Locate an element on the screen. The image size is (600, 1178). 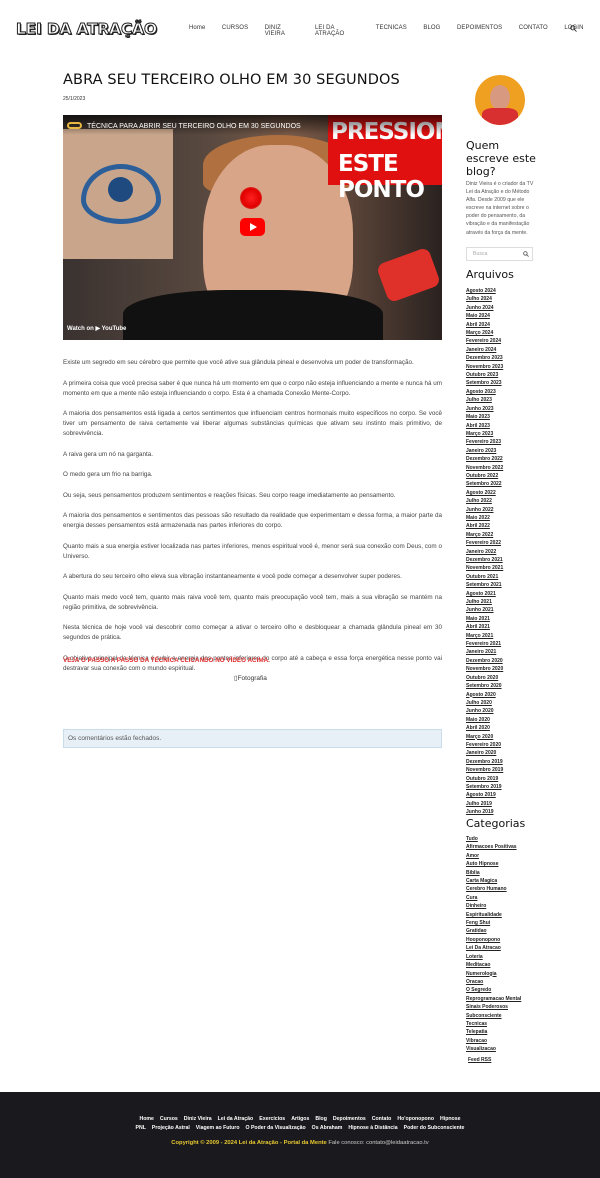
footer-link: Ho'oponopono is located at coordinates (415, 1119).